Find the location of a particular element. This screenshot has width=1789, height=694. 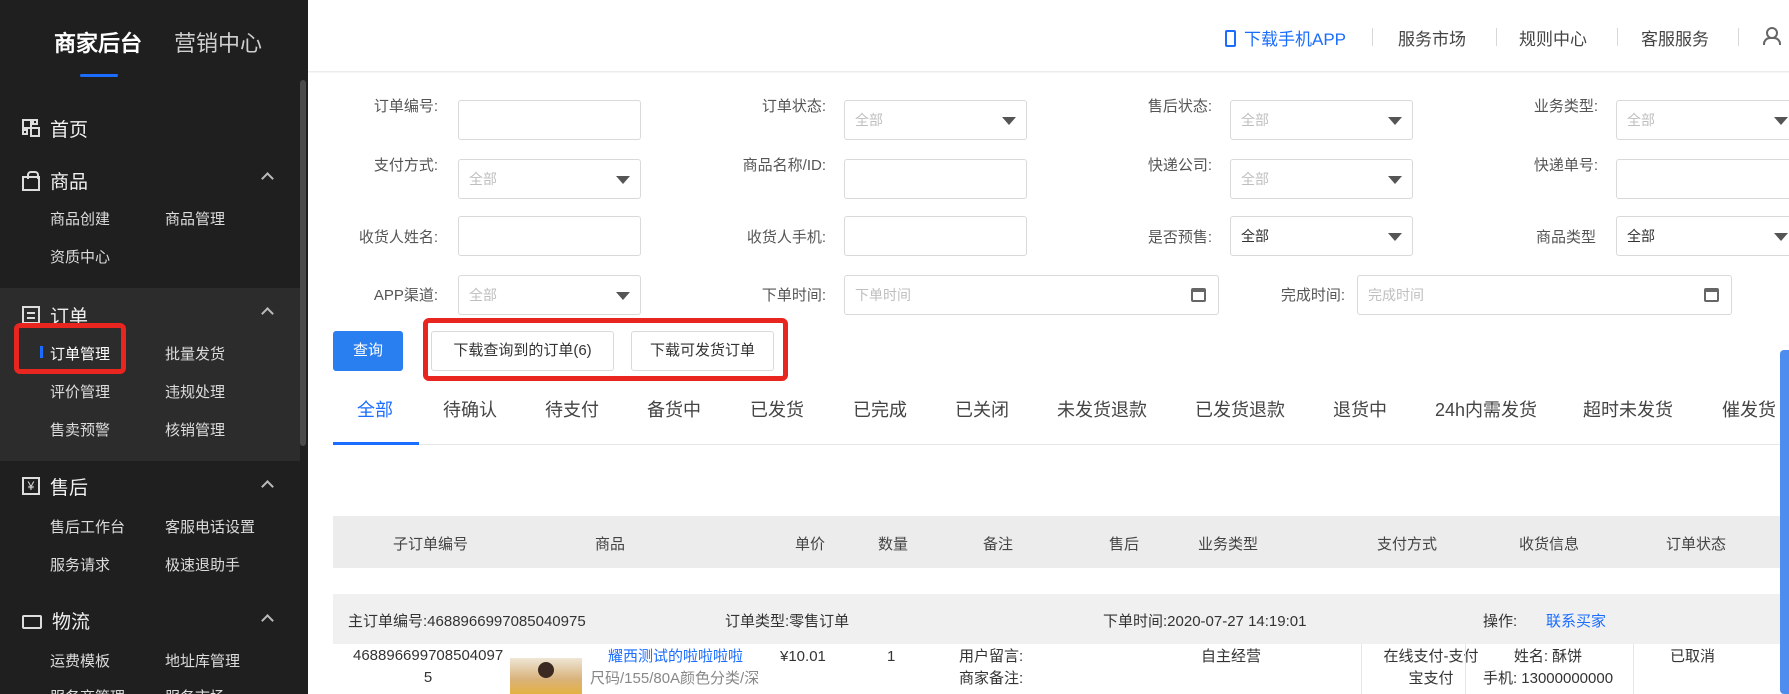

sidebar-section-home: 首页 is located at coordinates (150, 127).